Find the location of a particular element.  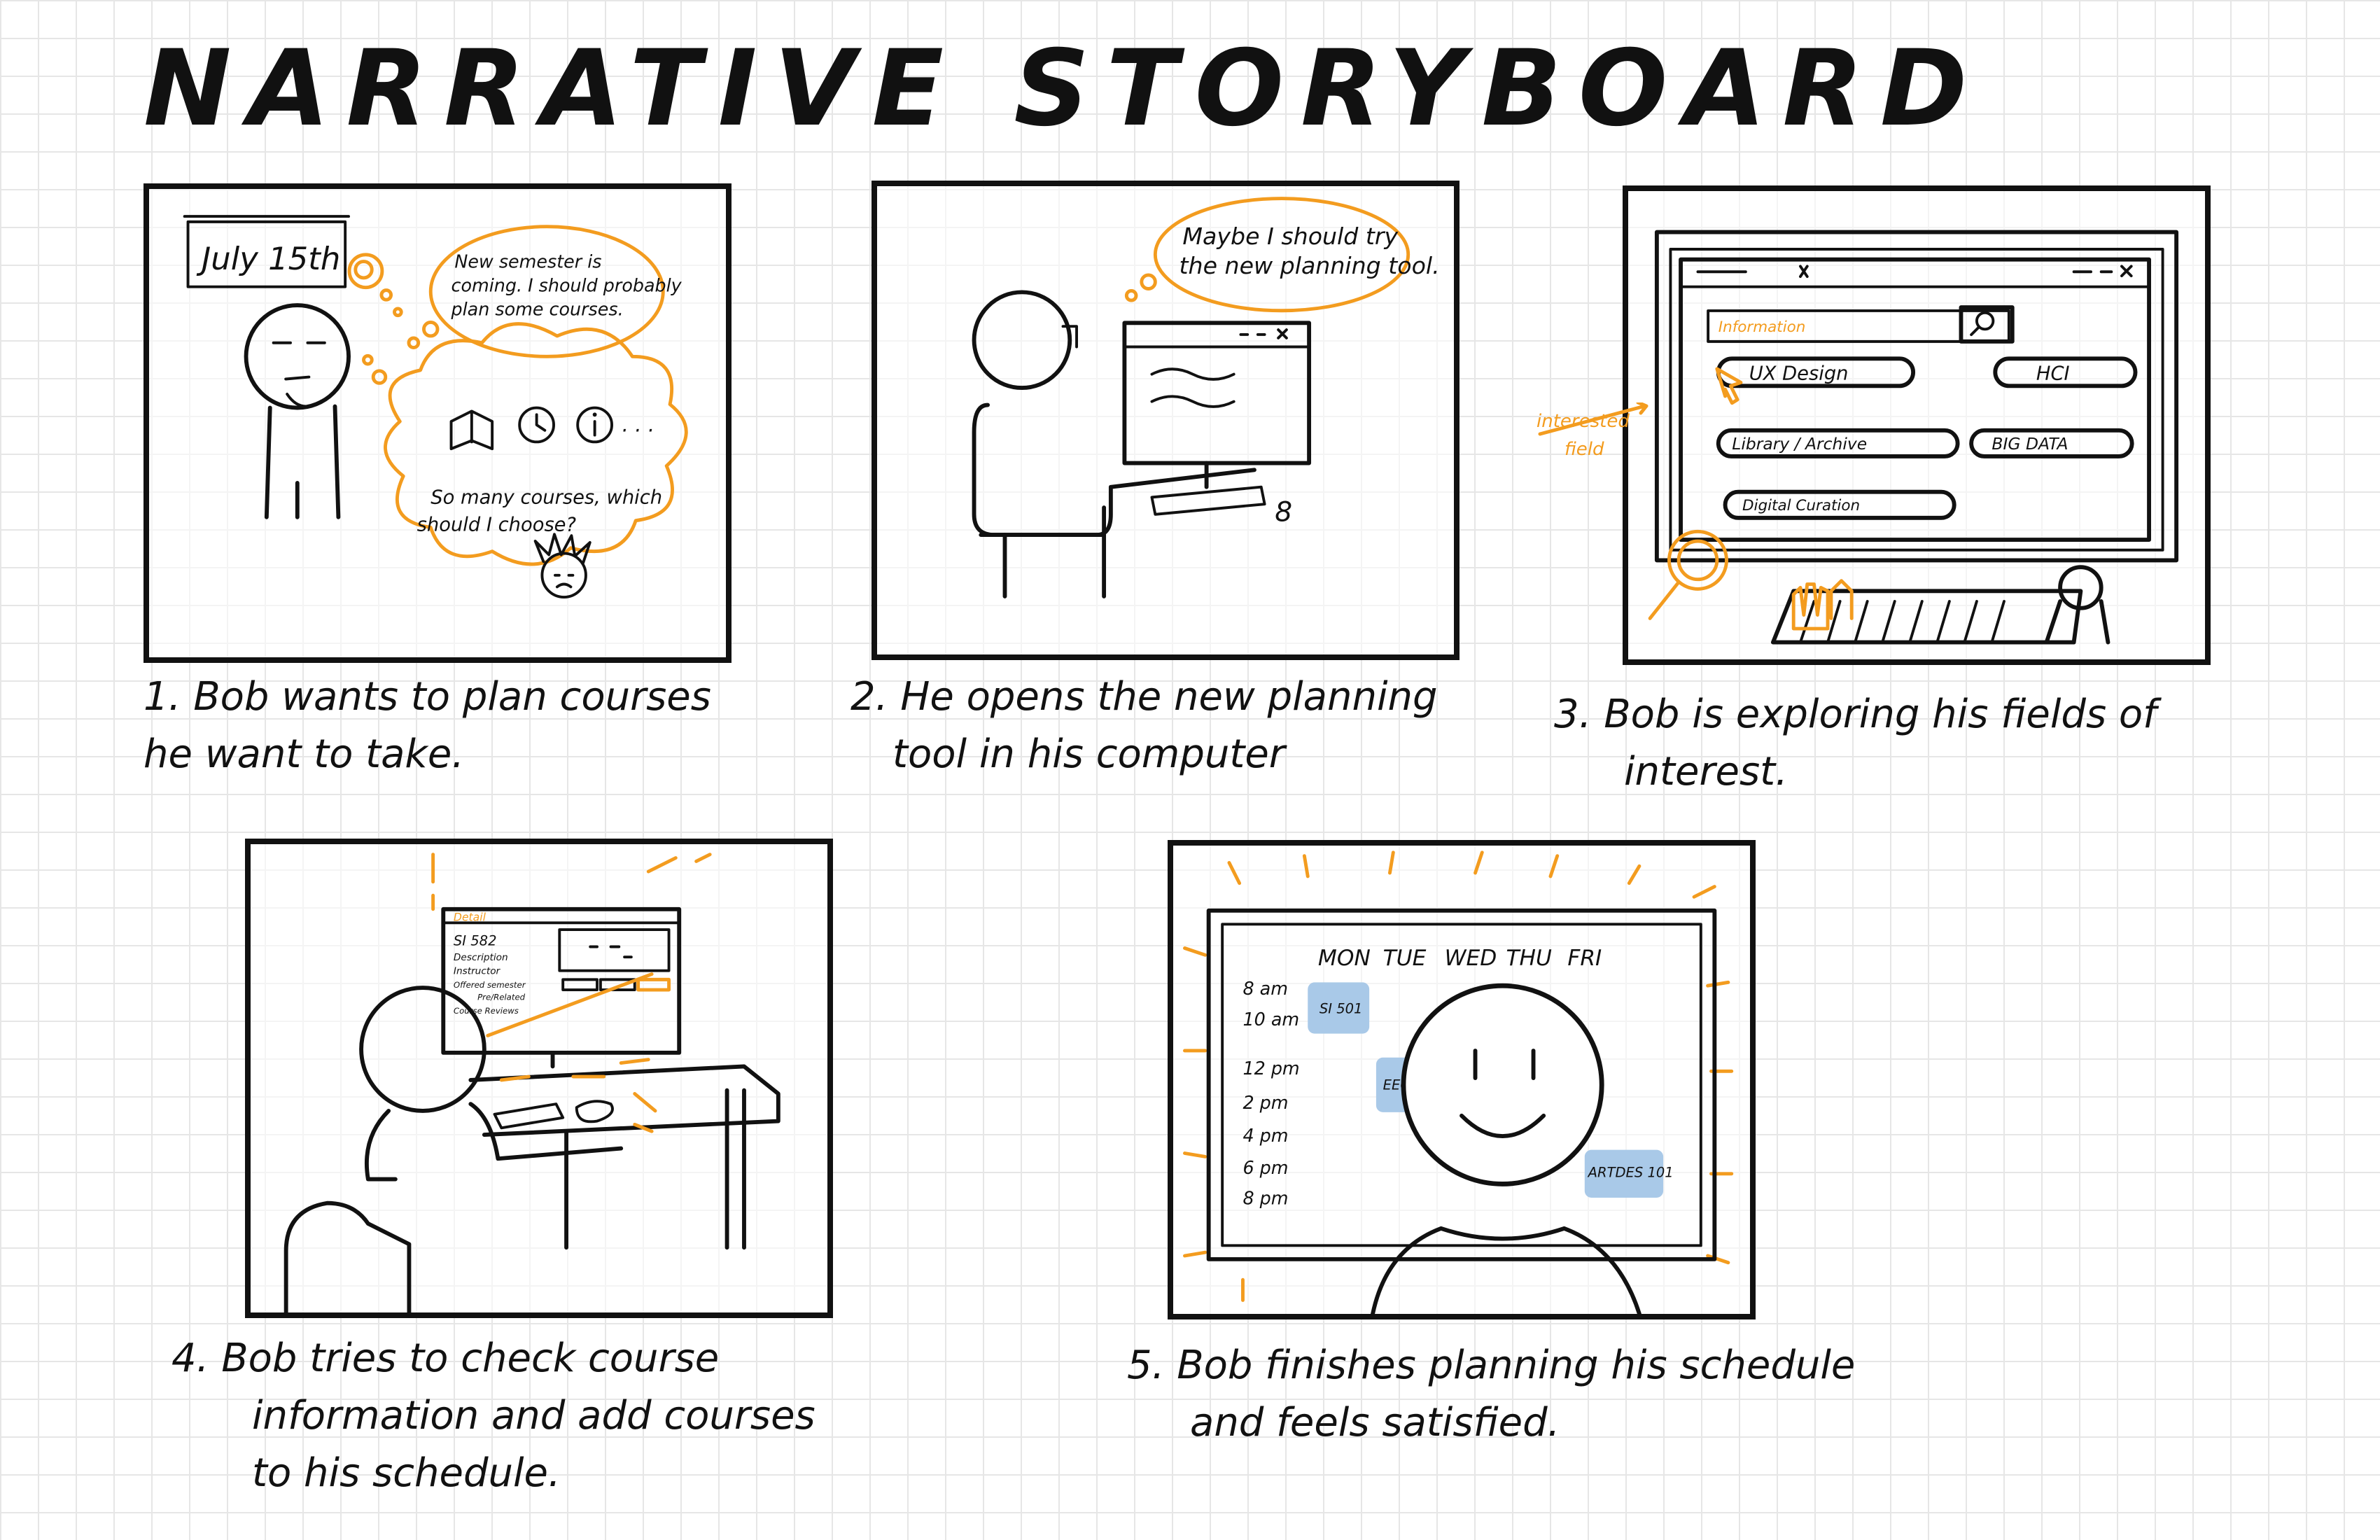

thought-2-line-1: So many courses, which is located at coordinates (546, 497).